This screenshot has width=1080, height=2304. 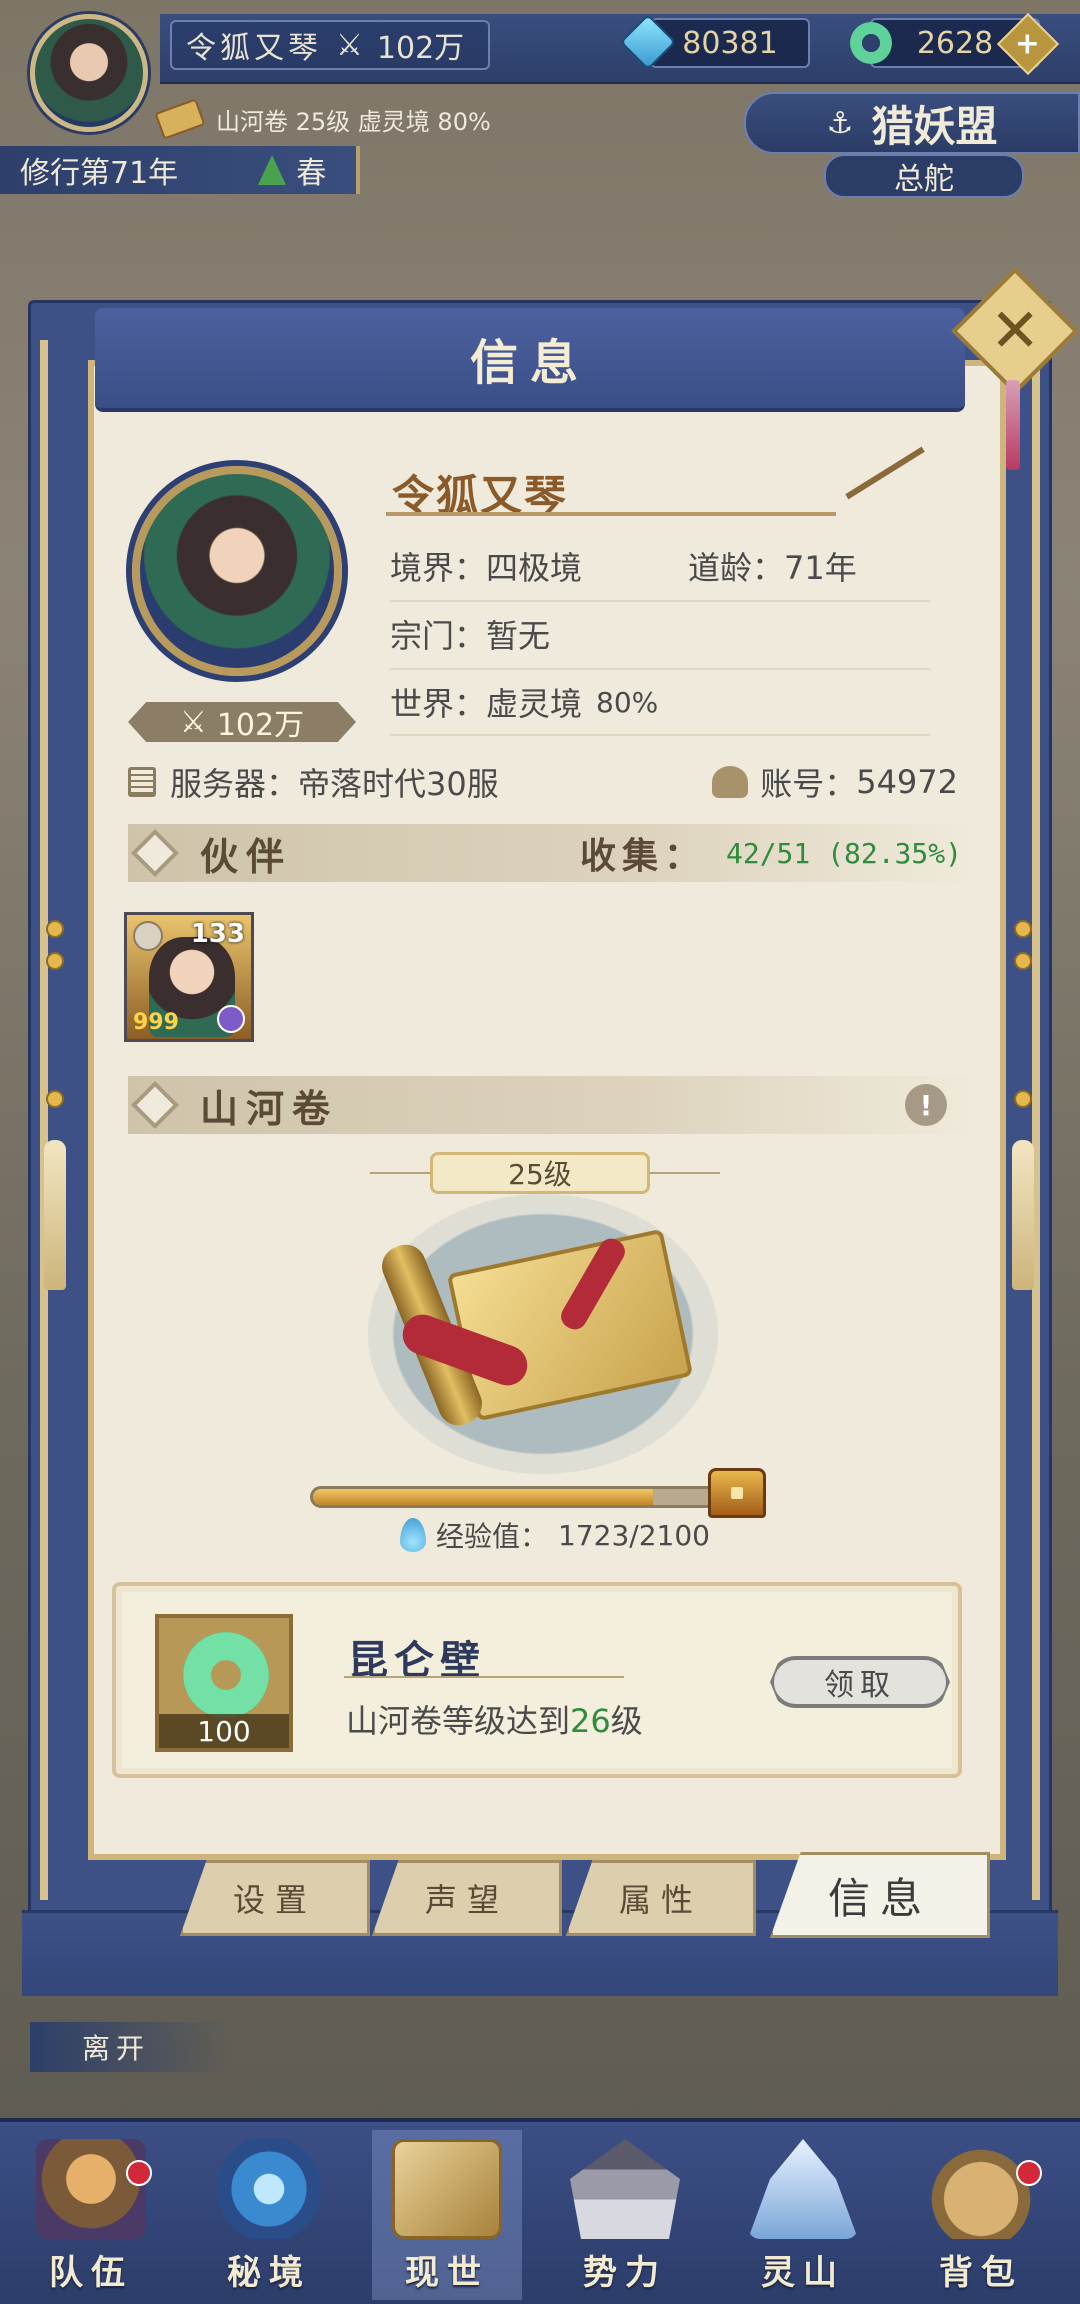 I want to click on exp-flame-icon, so click(x=413, y=1535).